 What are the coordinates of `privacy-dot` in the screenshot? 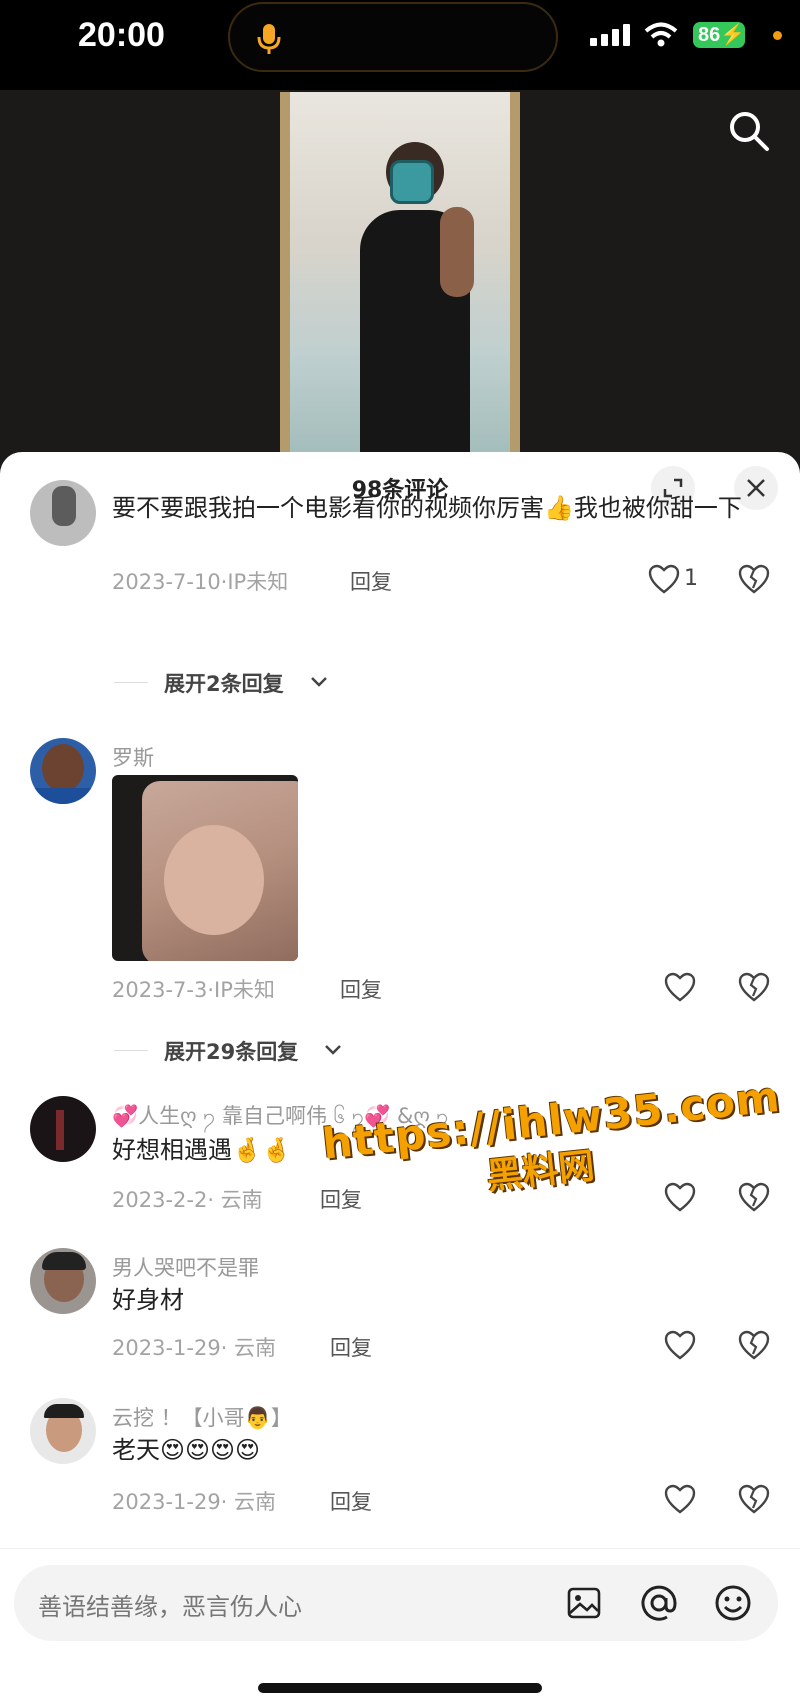 It's located at (777, 35).